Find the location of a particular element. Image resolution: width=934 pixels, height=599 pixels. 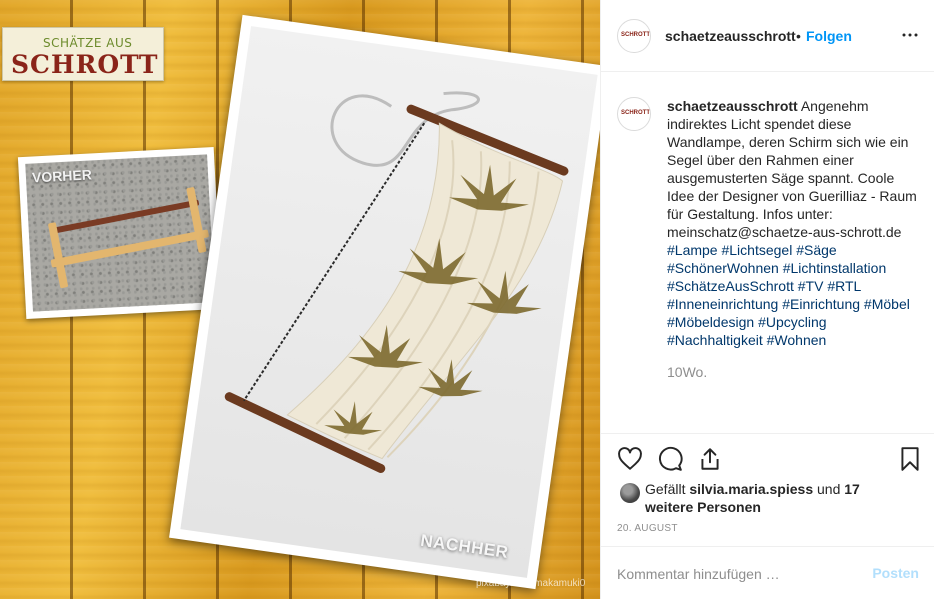

hashtag-link: #SchätzeAusSchrott is located at coordinates (730, 286).